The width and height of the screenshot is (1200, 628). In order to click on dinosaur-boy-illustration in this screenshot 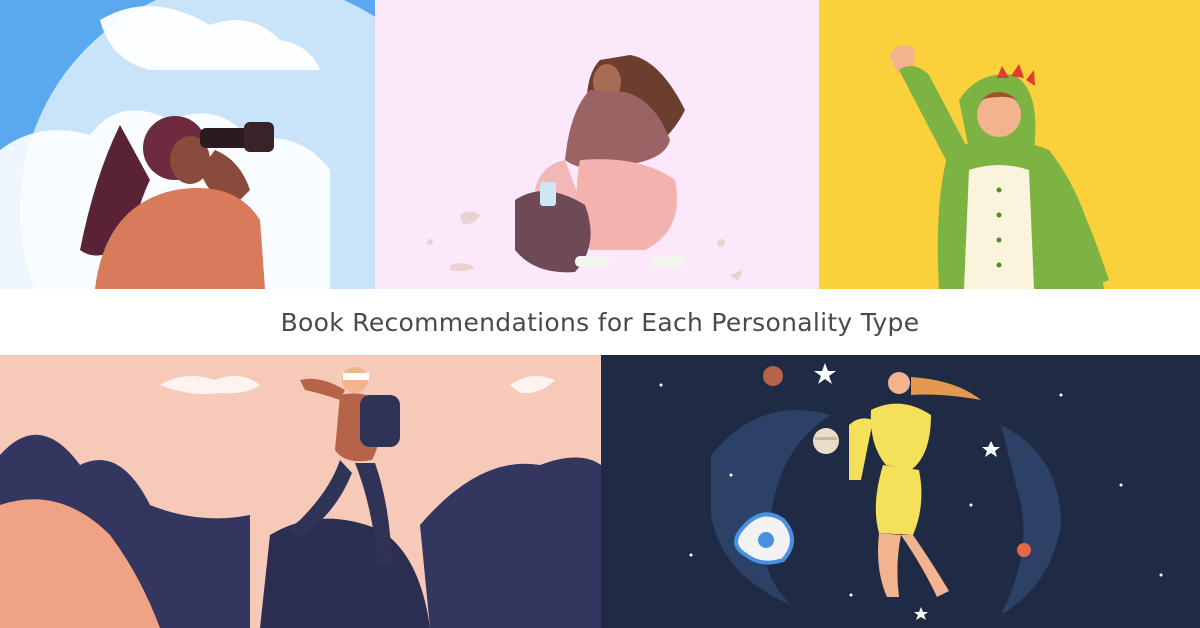, I will do `click(1009, 144)`.